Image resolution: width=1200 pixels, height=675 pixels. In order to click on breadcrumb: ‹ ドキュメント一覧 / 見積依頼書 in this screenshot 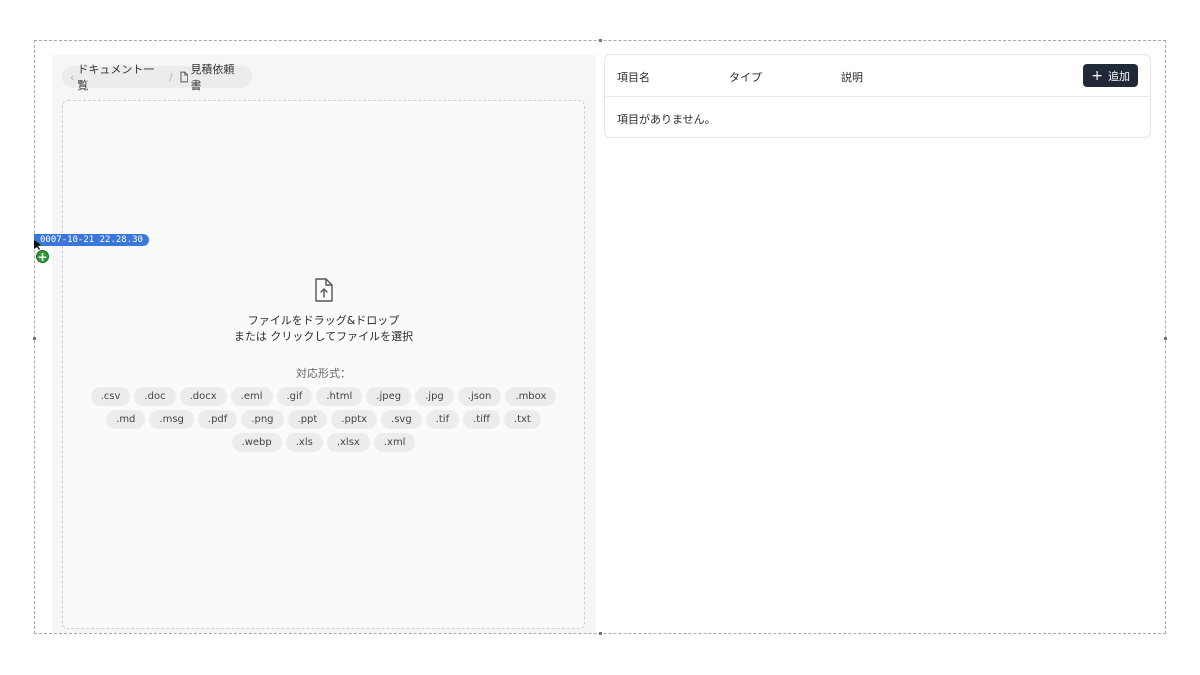, I will do `click(157, 77)`.